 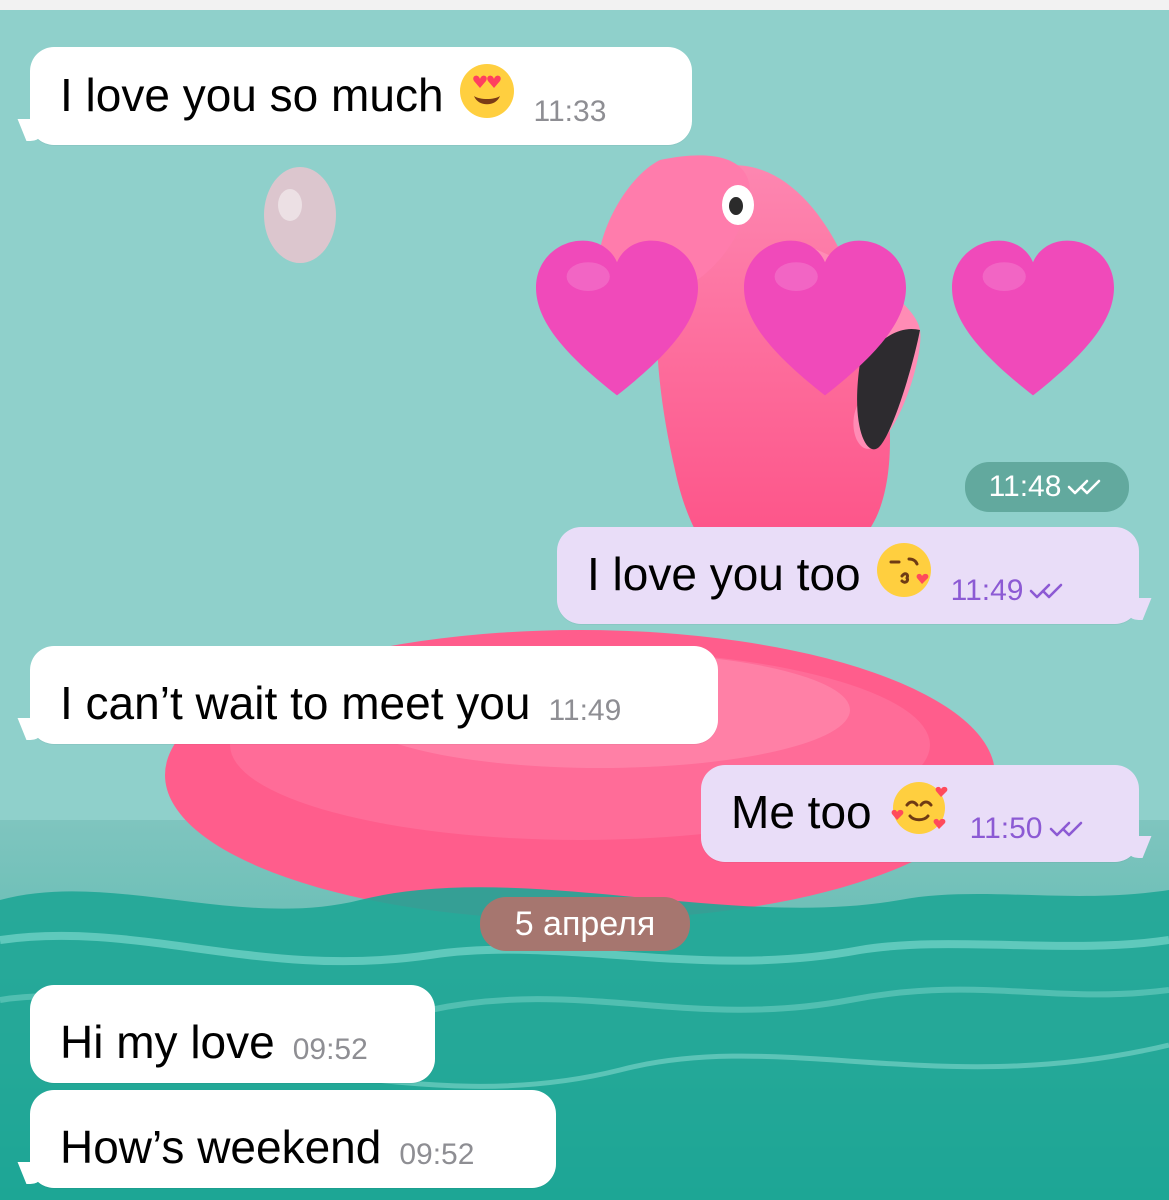 I want to click on top-strip, so click(x=584, y=5).